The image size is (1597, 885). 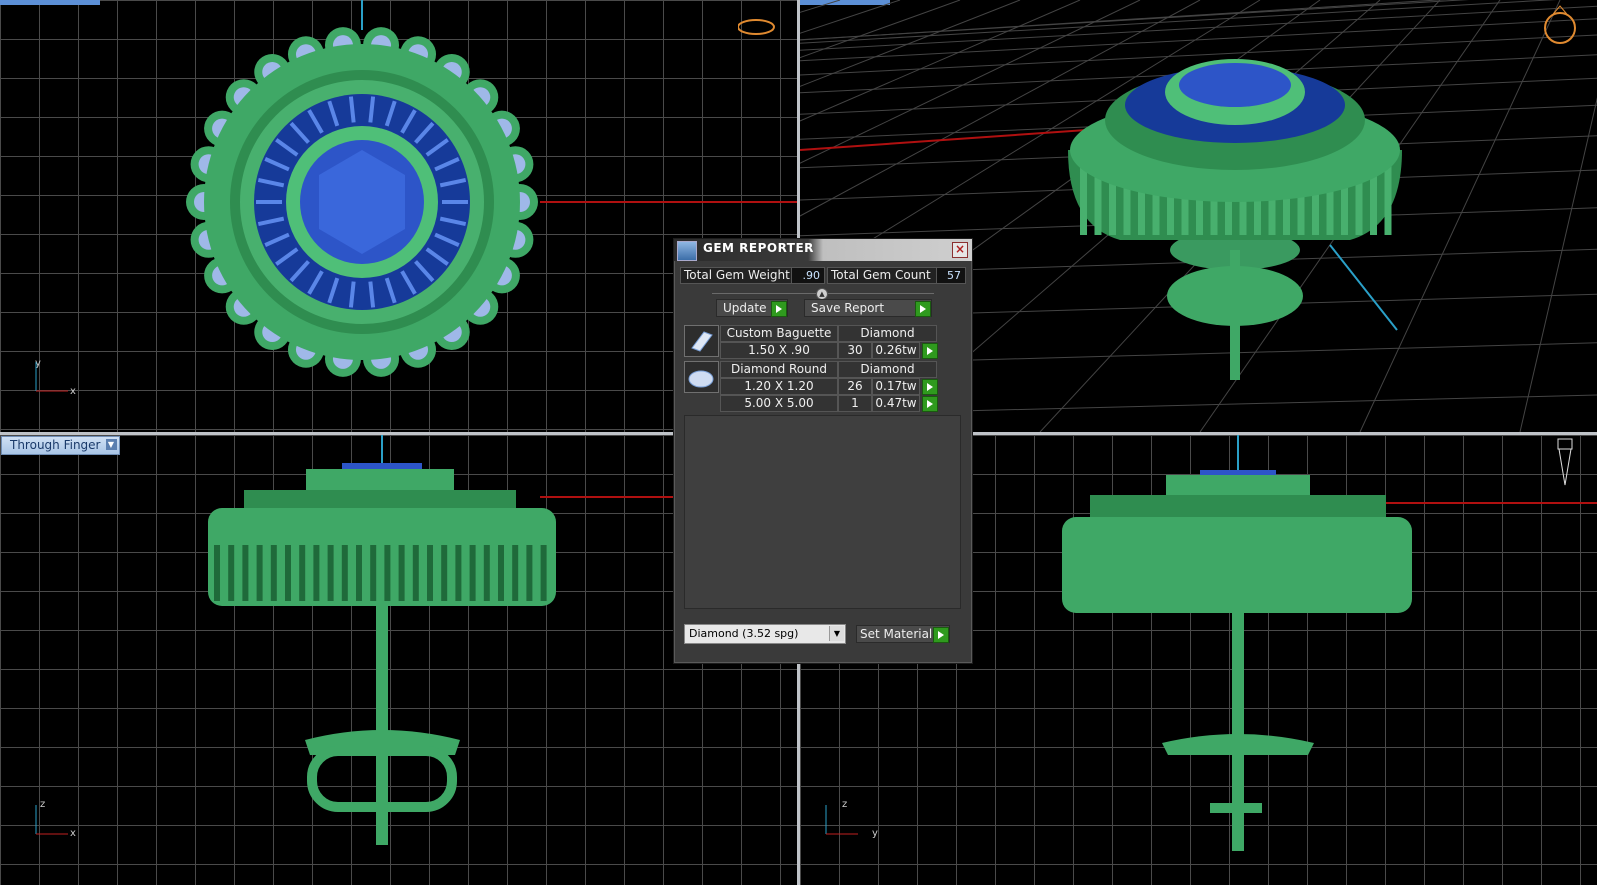 I want to click on gem-size: 1.50 X .90, so click(x=779, y=350).